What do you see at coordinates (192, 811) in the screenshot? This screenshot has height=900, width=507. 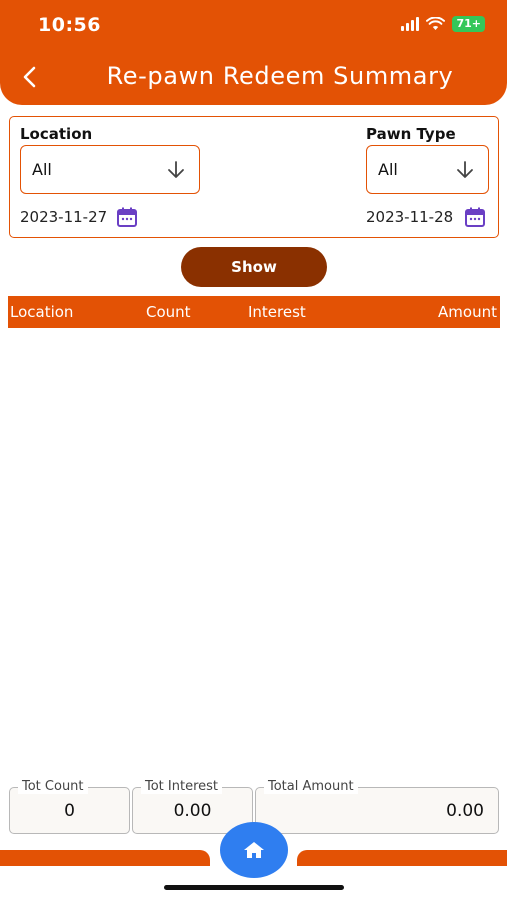 I see `total-interest-value: 0.00` at bounding box center [192, 811].